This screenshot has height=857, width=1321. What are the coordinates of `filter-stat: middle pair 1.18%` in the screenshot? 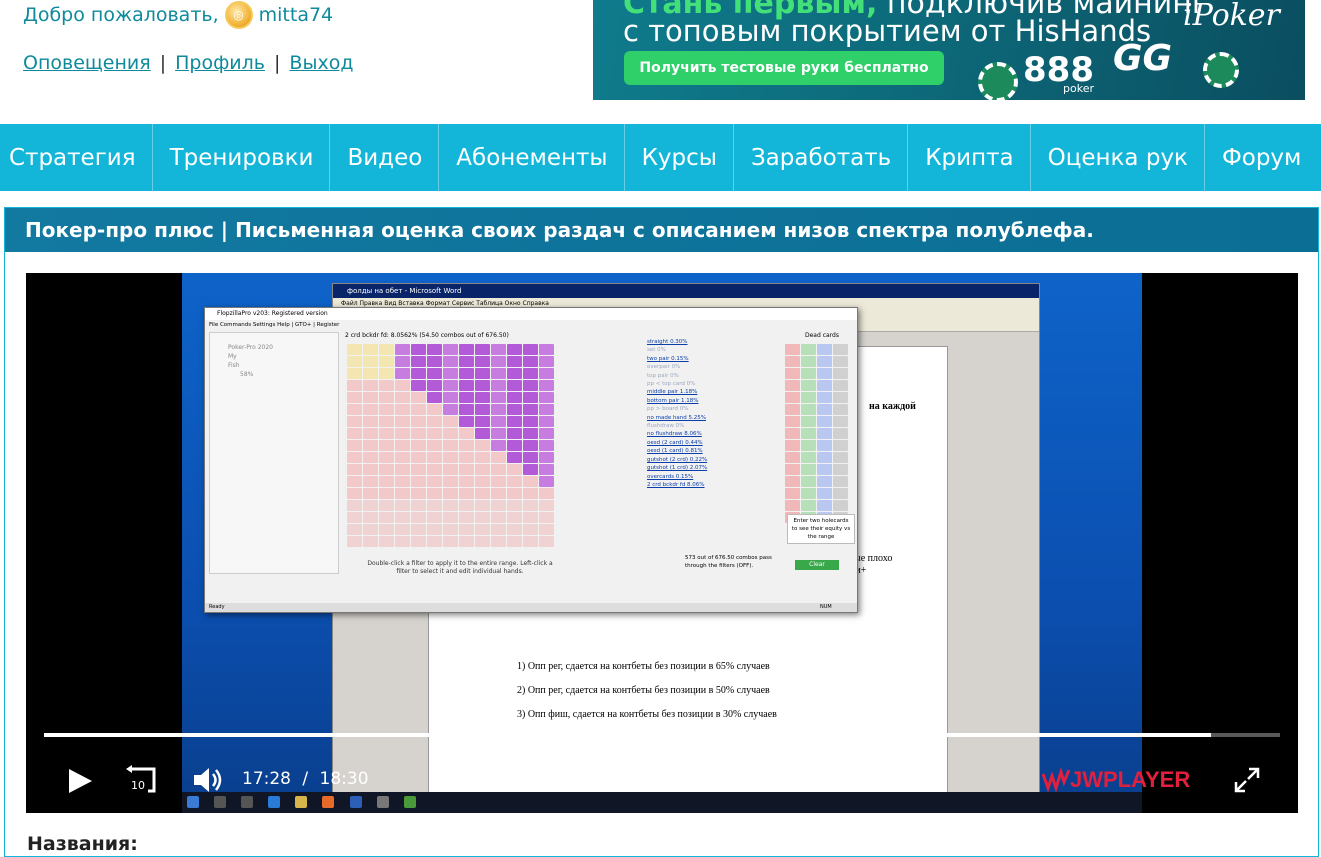 It's located at (672, 392).